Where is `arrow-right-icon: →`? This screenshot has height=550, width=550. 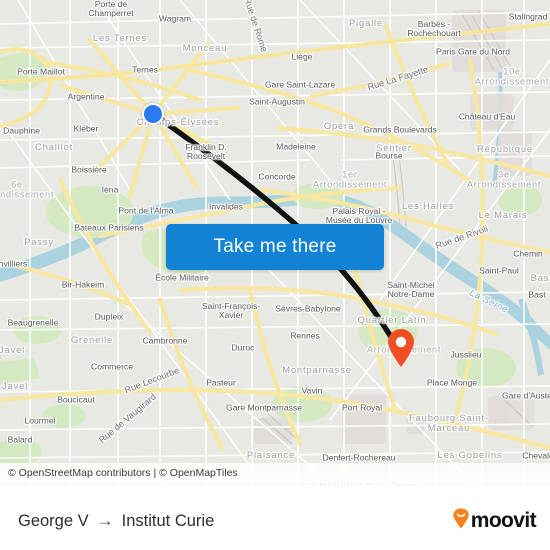
arrow-right-icon: → is located at coordinates (105, 520).